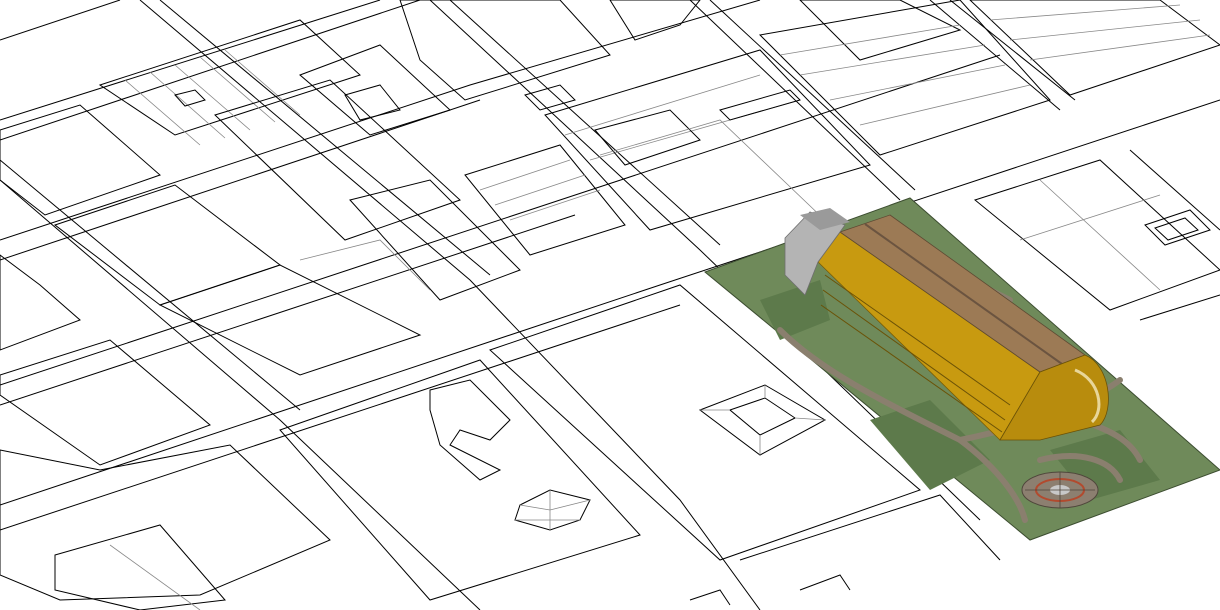  I want to click on pavilion-right, so click(762, 420).